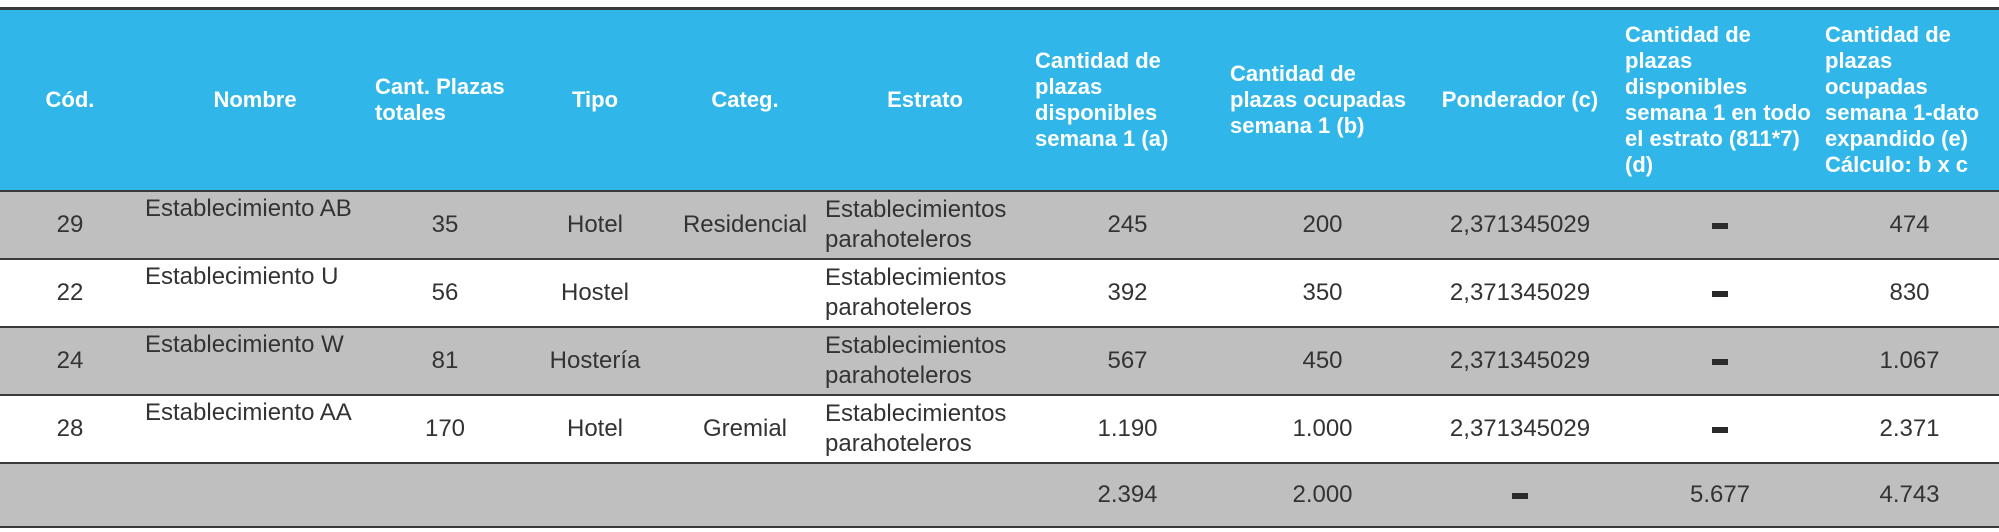 This screenshot has height=532, width=1999. Describe the element at coordinates (595, 361) in the screenshot. I see `cell-tipo: Hostería` at that location.